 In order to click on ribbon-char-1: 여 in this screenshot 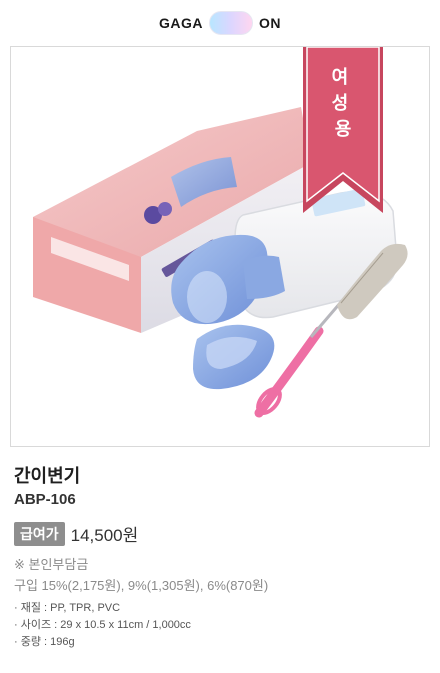, I will do `click(340, 77)`.